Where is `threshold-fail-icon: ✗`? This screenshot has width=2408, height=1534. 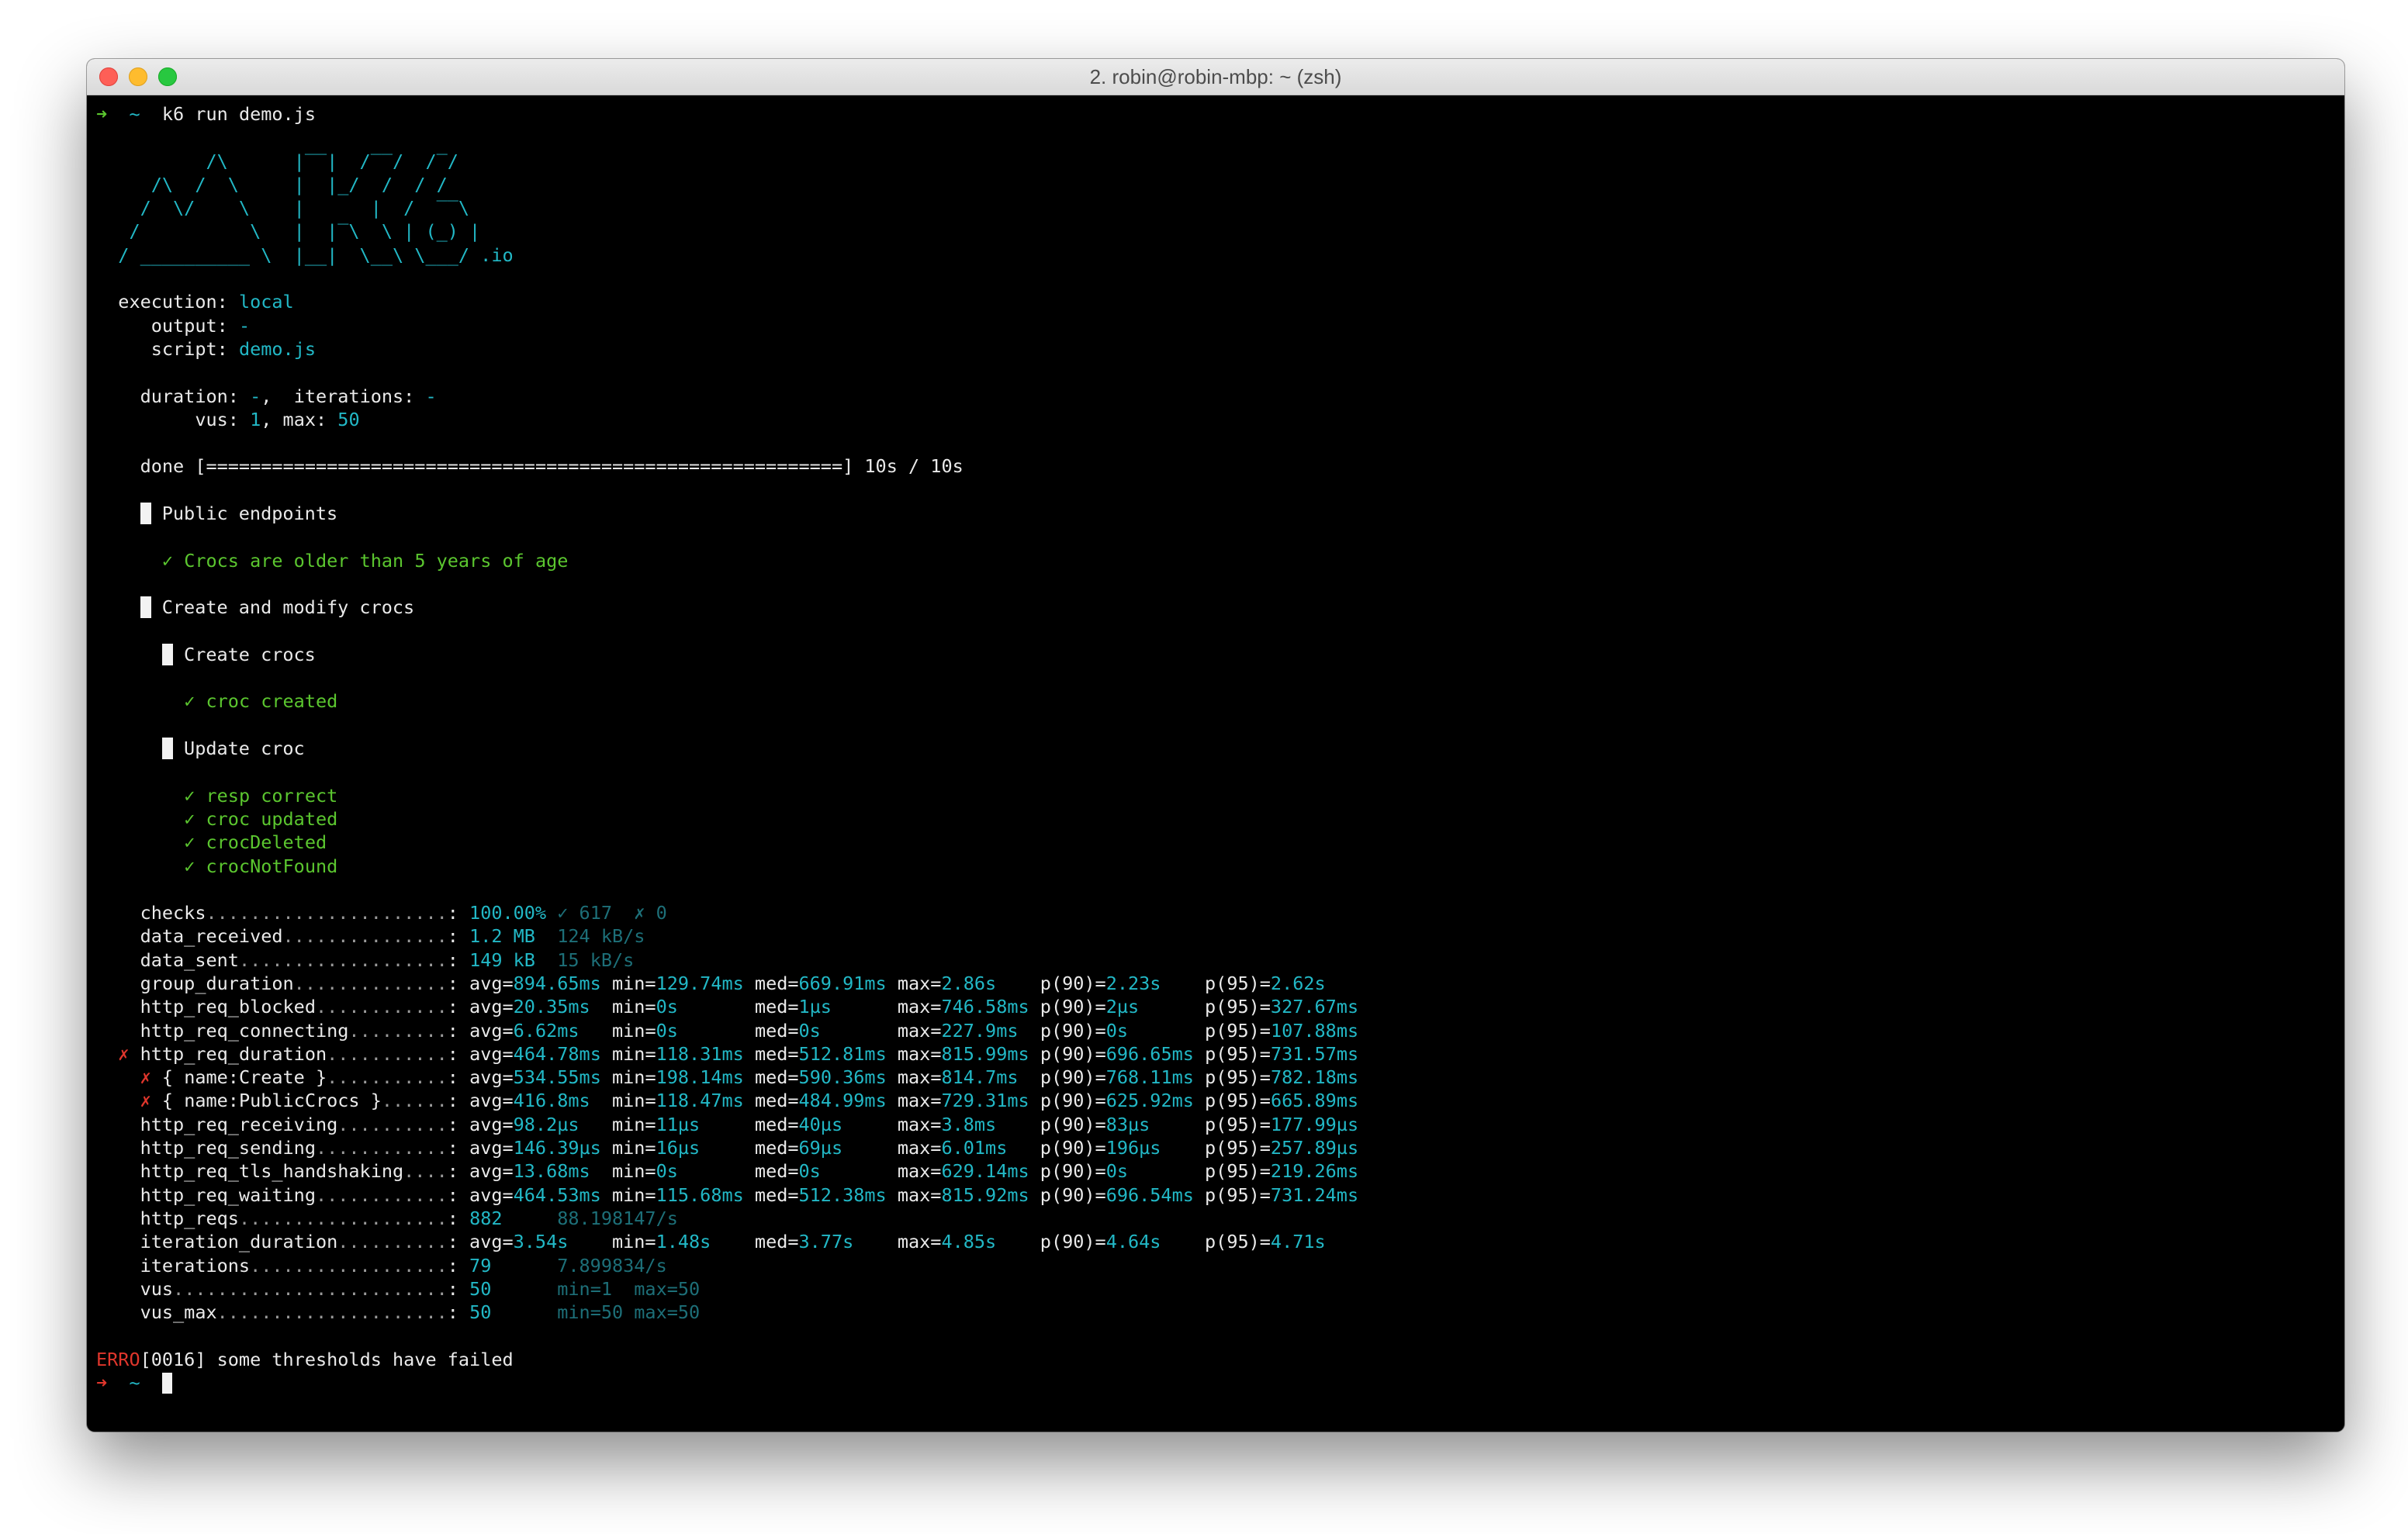
threshold-fail-icon: ✗ is located at coordinates (145, 1077).